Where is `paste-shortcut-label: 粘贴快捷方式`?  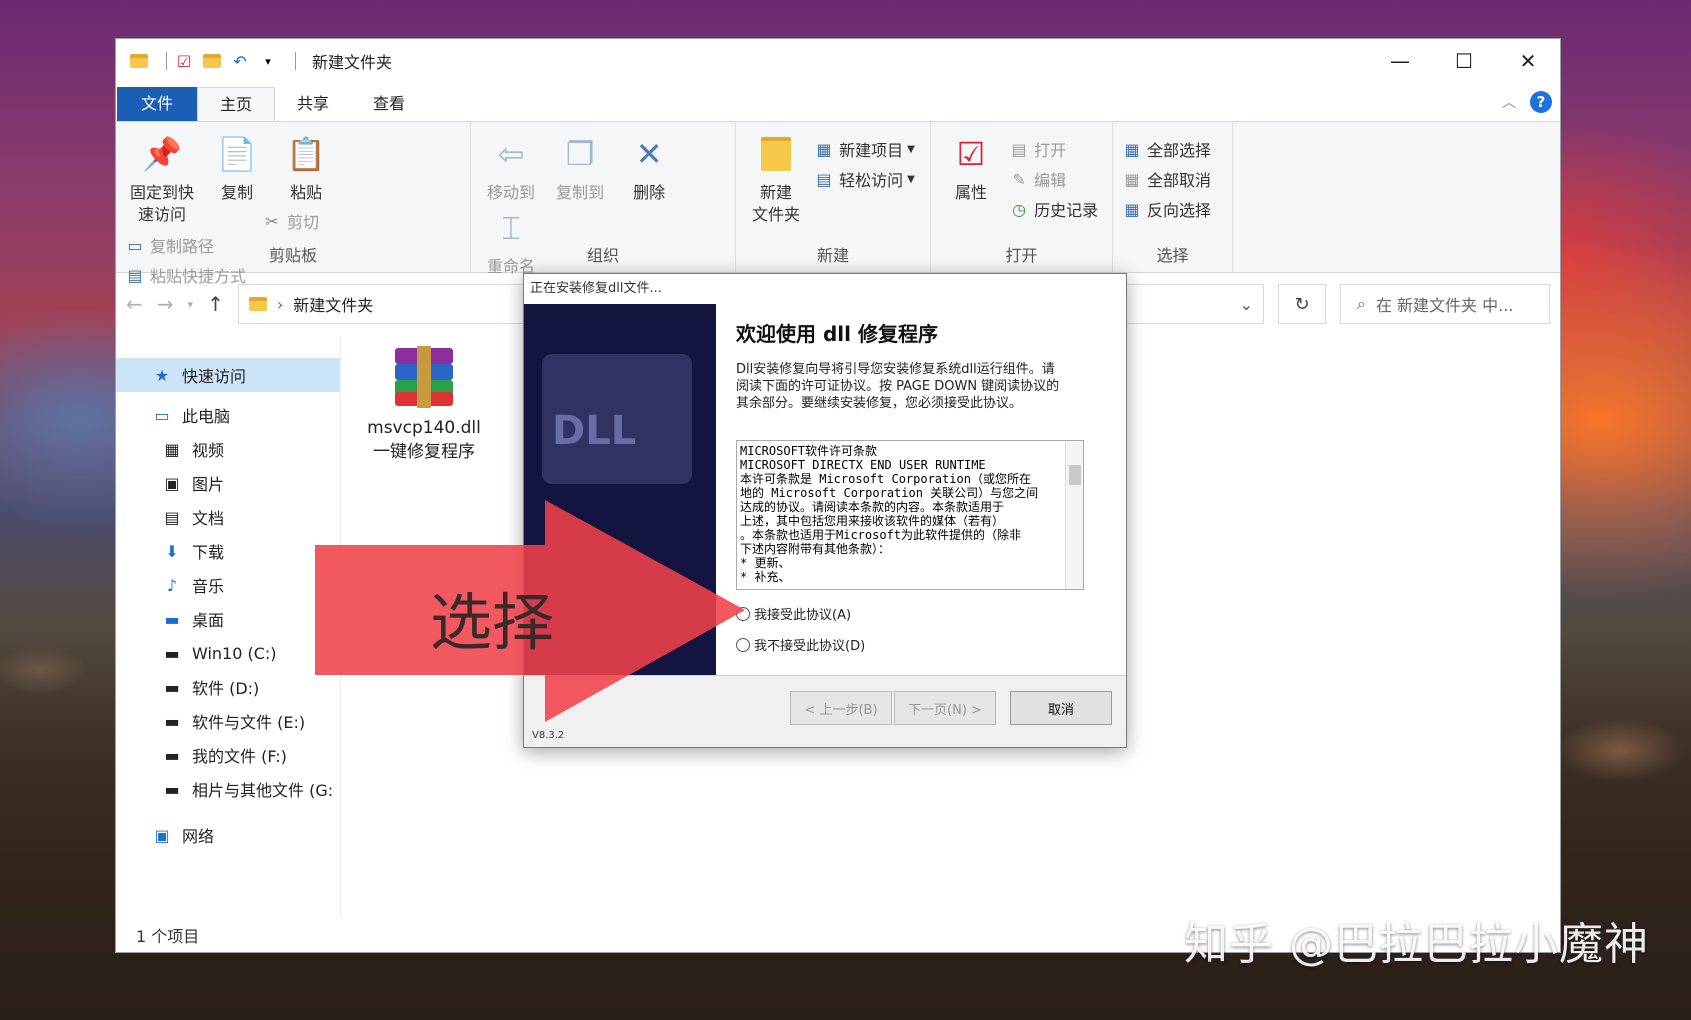
paste-shortcut-label: 粘贴快捷方式 is located at coordinates (198, 276).